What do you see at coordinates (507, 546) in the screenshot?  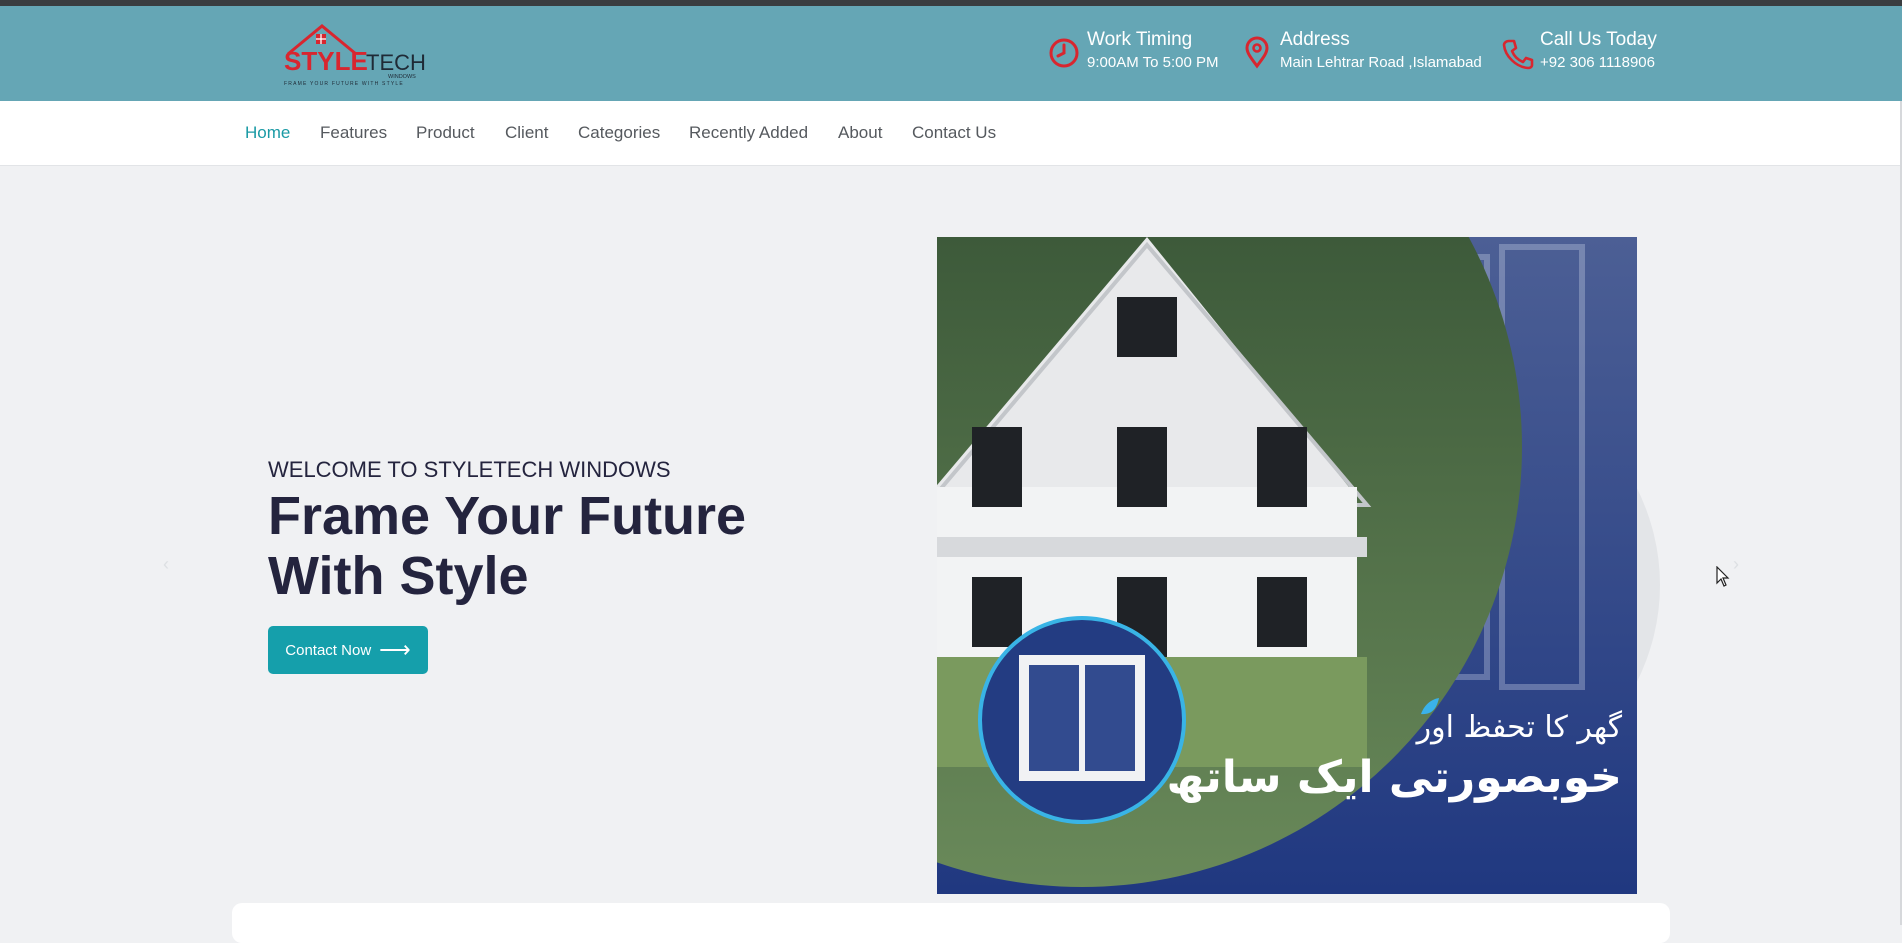 I see `hero-title: Frame Your Future With Style` at bounding box center [507, 546].